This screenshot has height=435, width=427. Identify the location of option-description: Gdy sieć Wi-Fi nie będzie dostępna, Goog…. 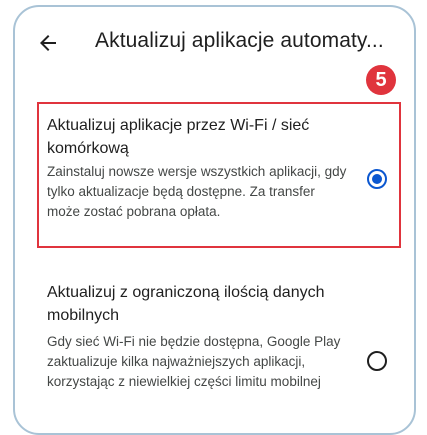
(194, 361).